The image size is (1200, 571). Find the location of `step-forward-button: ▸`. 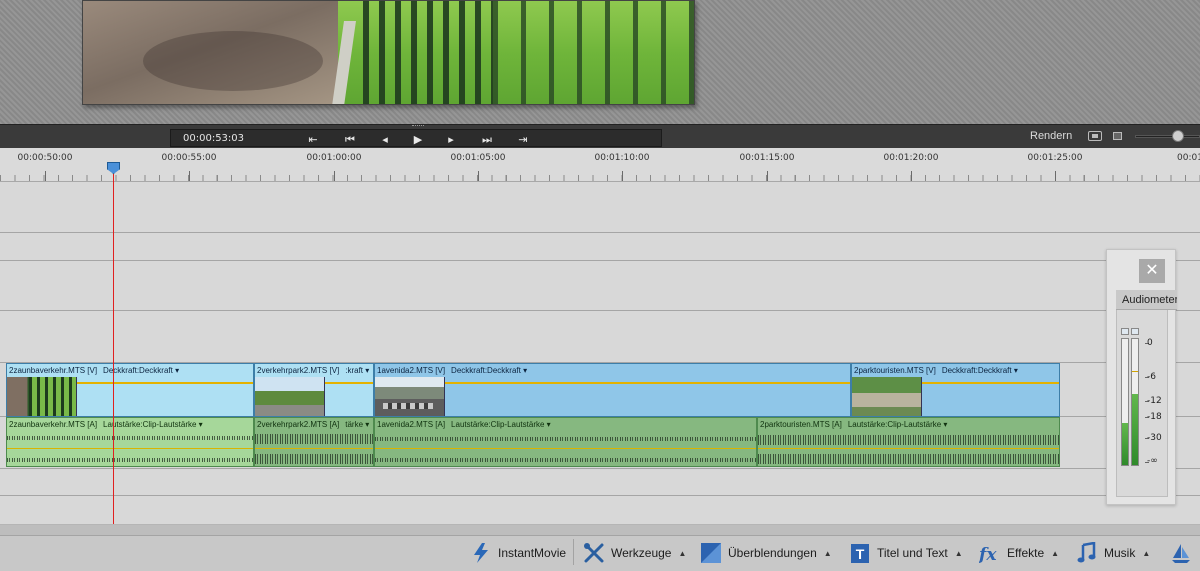

step-forward-button: ▸ is located at coordinates (451, 140).